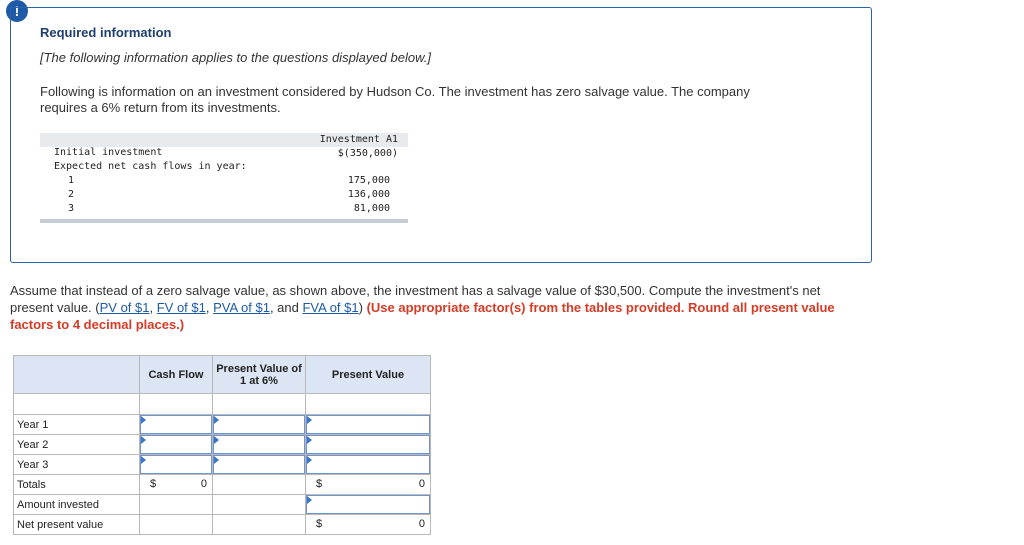 The image size is (1024, 545). I want to click on year-1-pv-factor-input, so click(259, 424).